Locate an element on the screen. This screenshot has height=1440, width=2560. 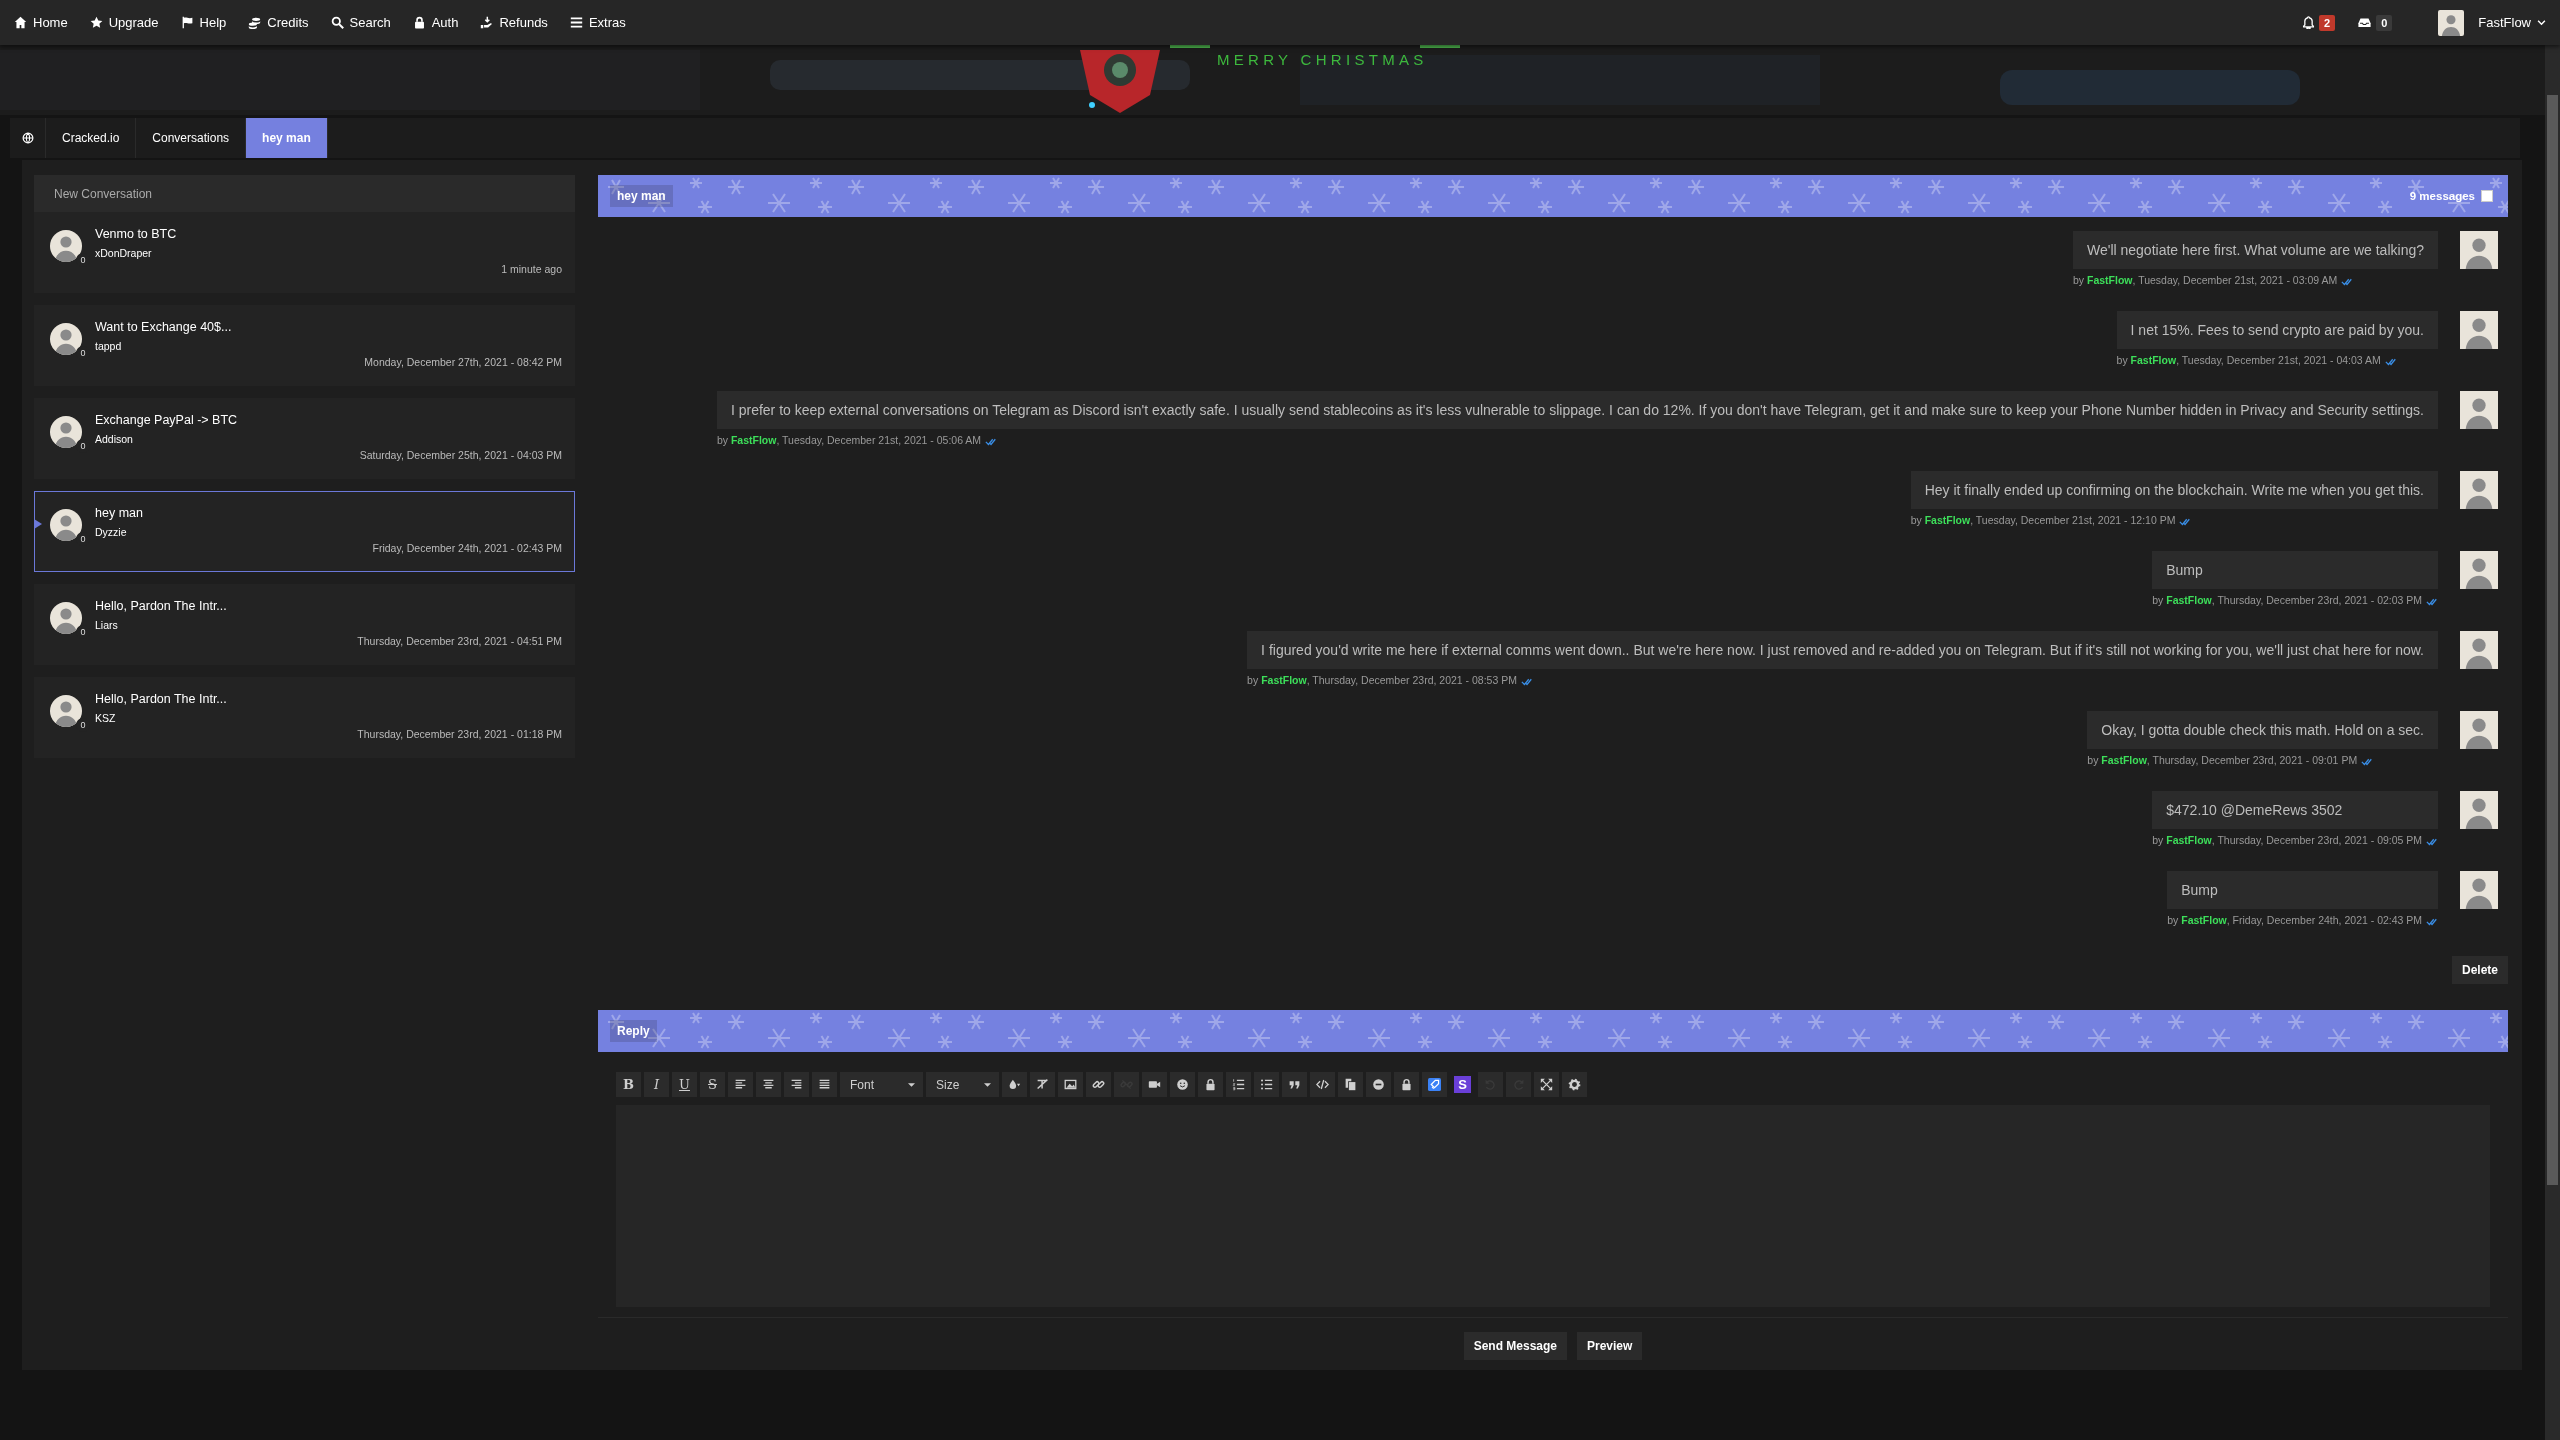
format-button: B is located at coordinates (628, 1084).